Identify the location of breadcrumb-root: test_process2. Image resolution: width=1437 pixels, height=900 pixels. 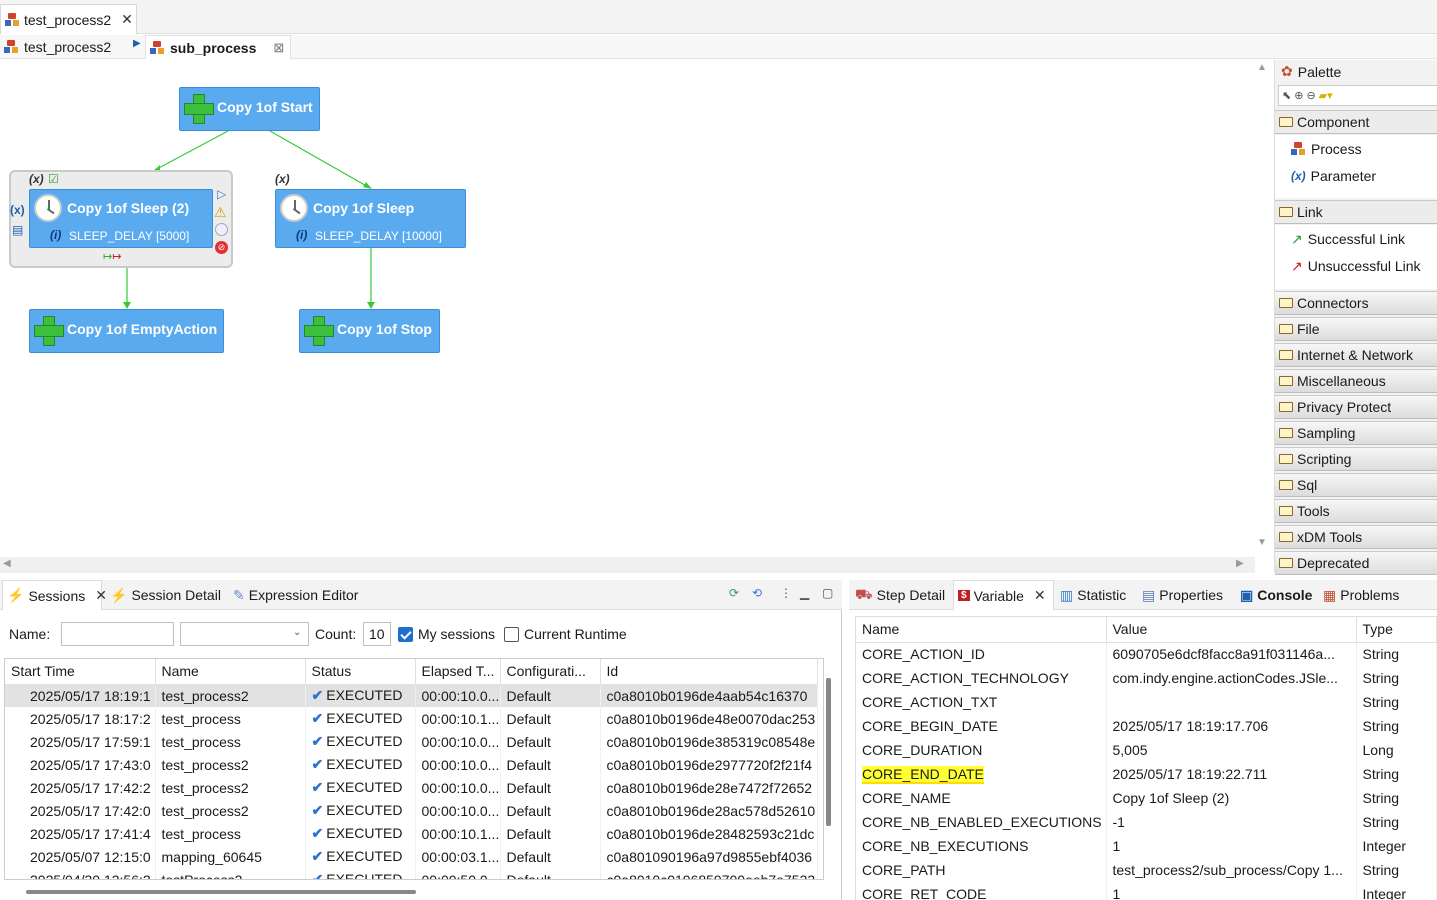
(57, 47).